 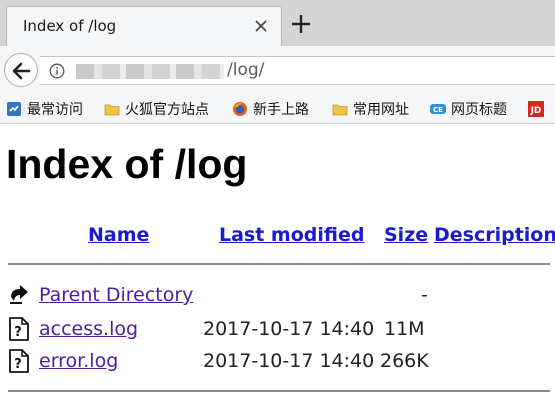 I want to click on column-header-size: Size, so click(x=406, y=235).